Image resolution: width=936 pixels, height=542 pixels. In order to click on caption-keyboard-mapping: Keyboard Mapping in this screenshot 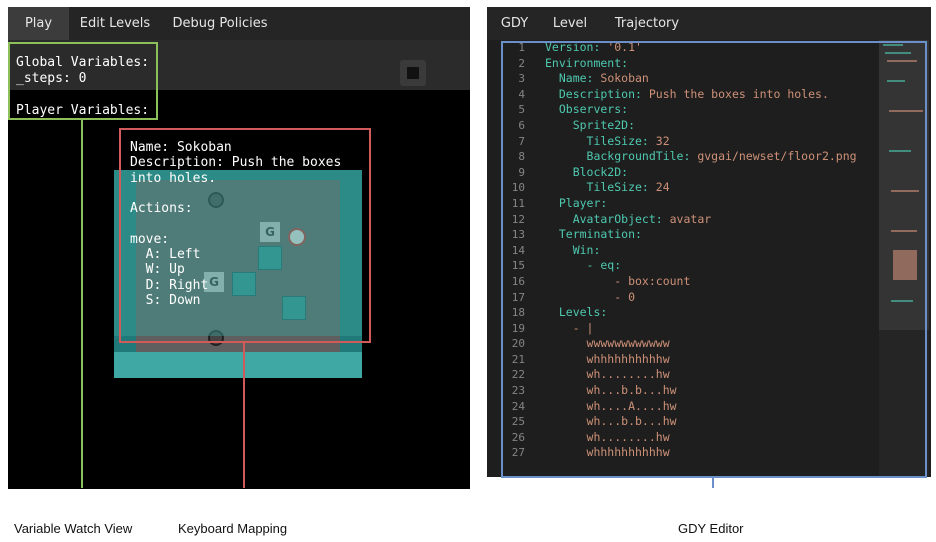, I will do `click(233, 528)`.